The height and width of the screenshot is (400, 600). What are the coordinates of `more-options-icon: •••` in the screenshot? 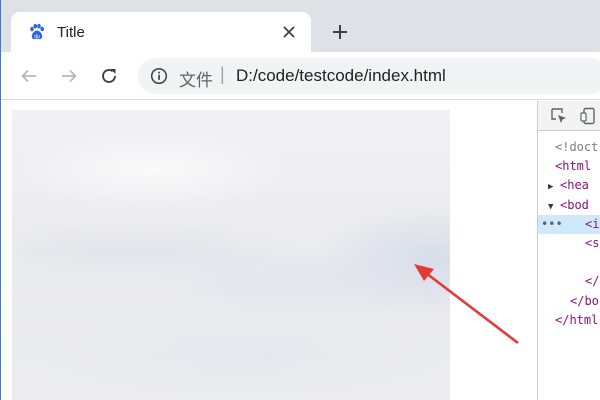 It's located at (552, 224).